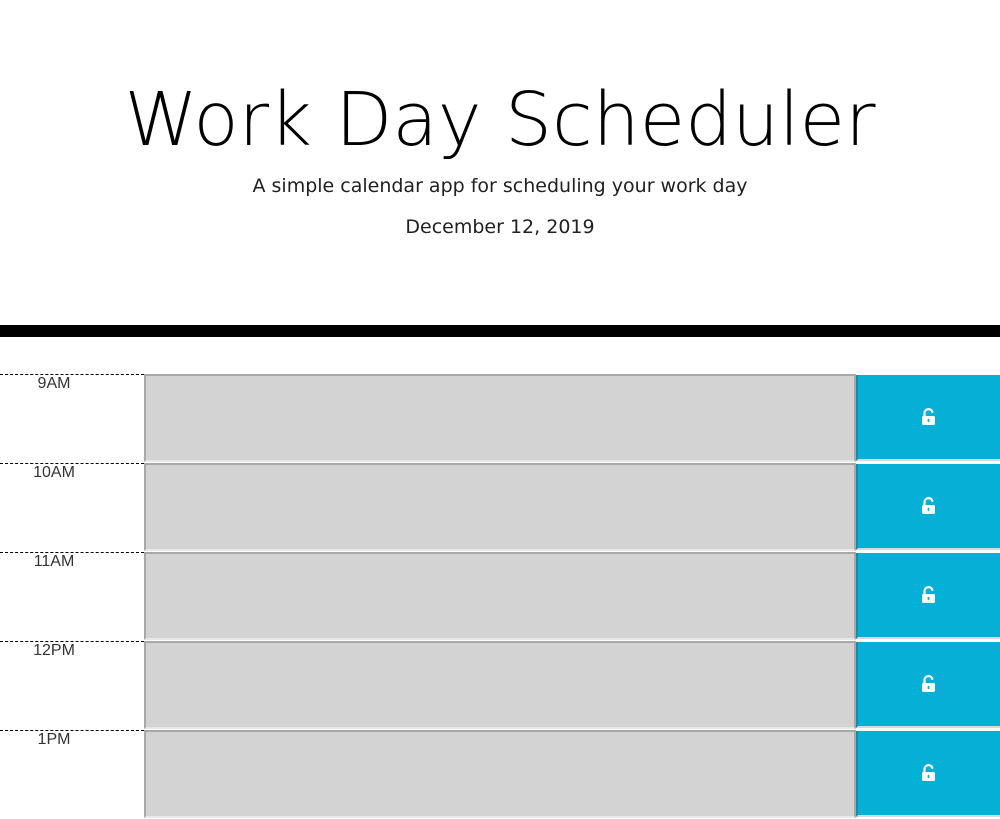 The width and height of the screenshot is (1000, 819). I want to click on hour-cell: 12PM, so click(72, 685).